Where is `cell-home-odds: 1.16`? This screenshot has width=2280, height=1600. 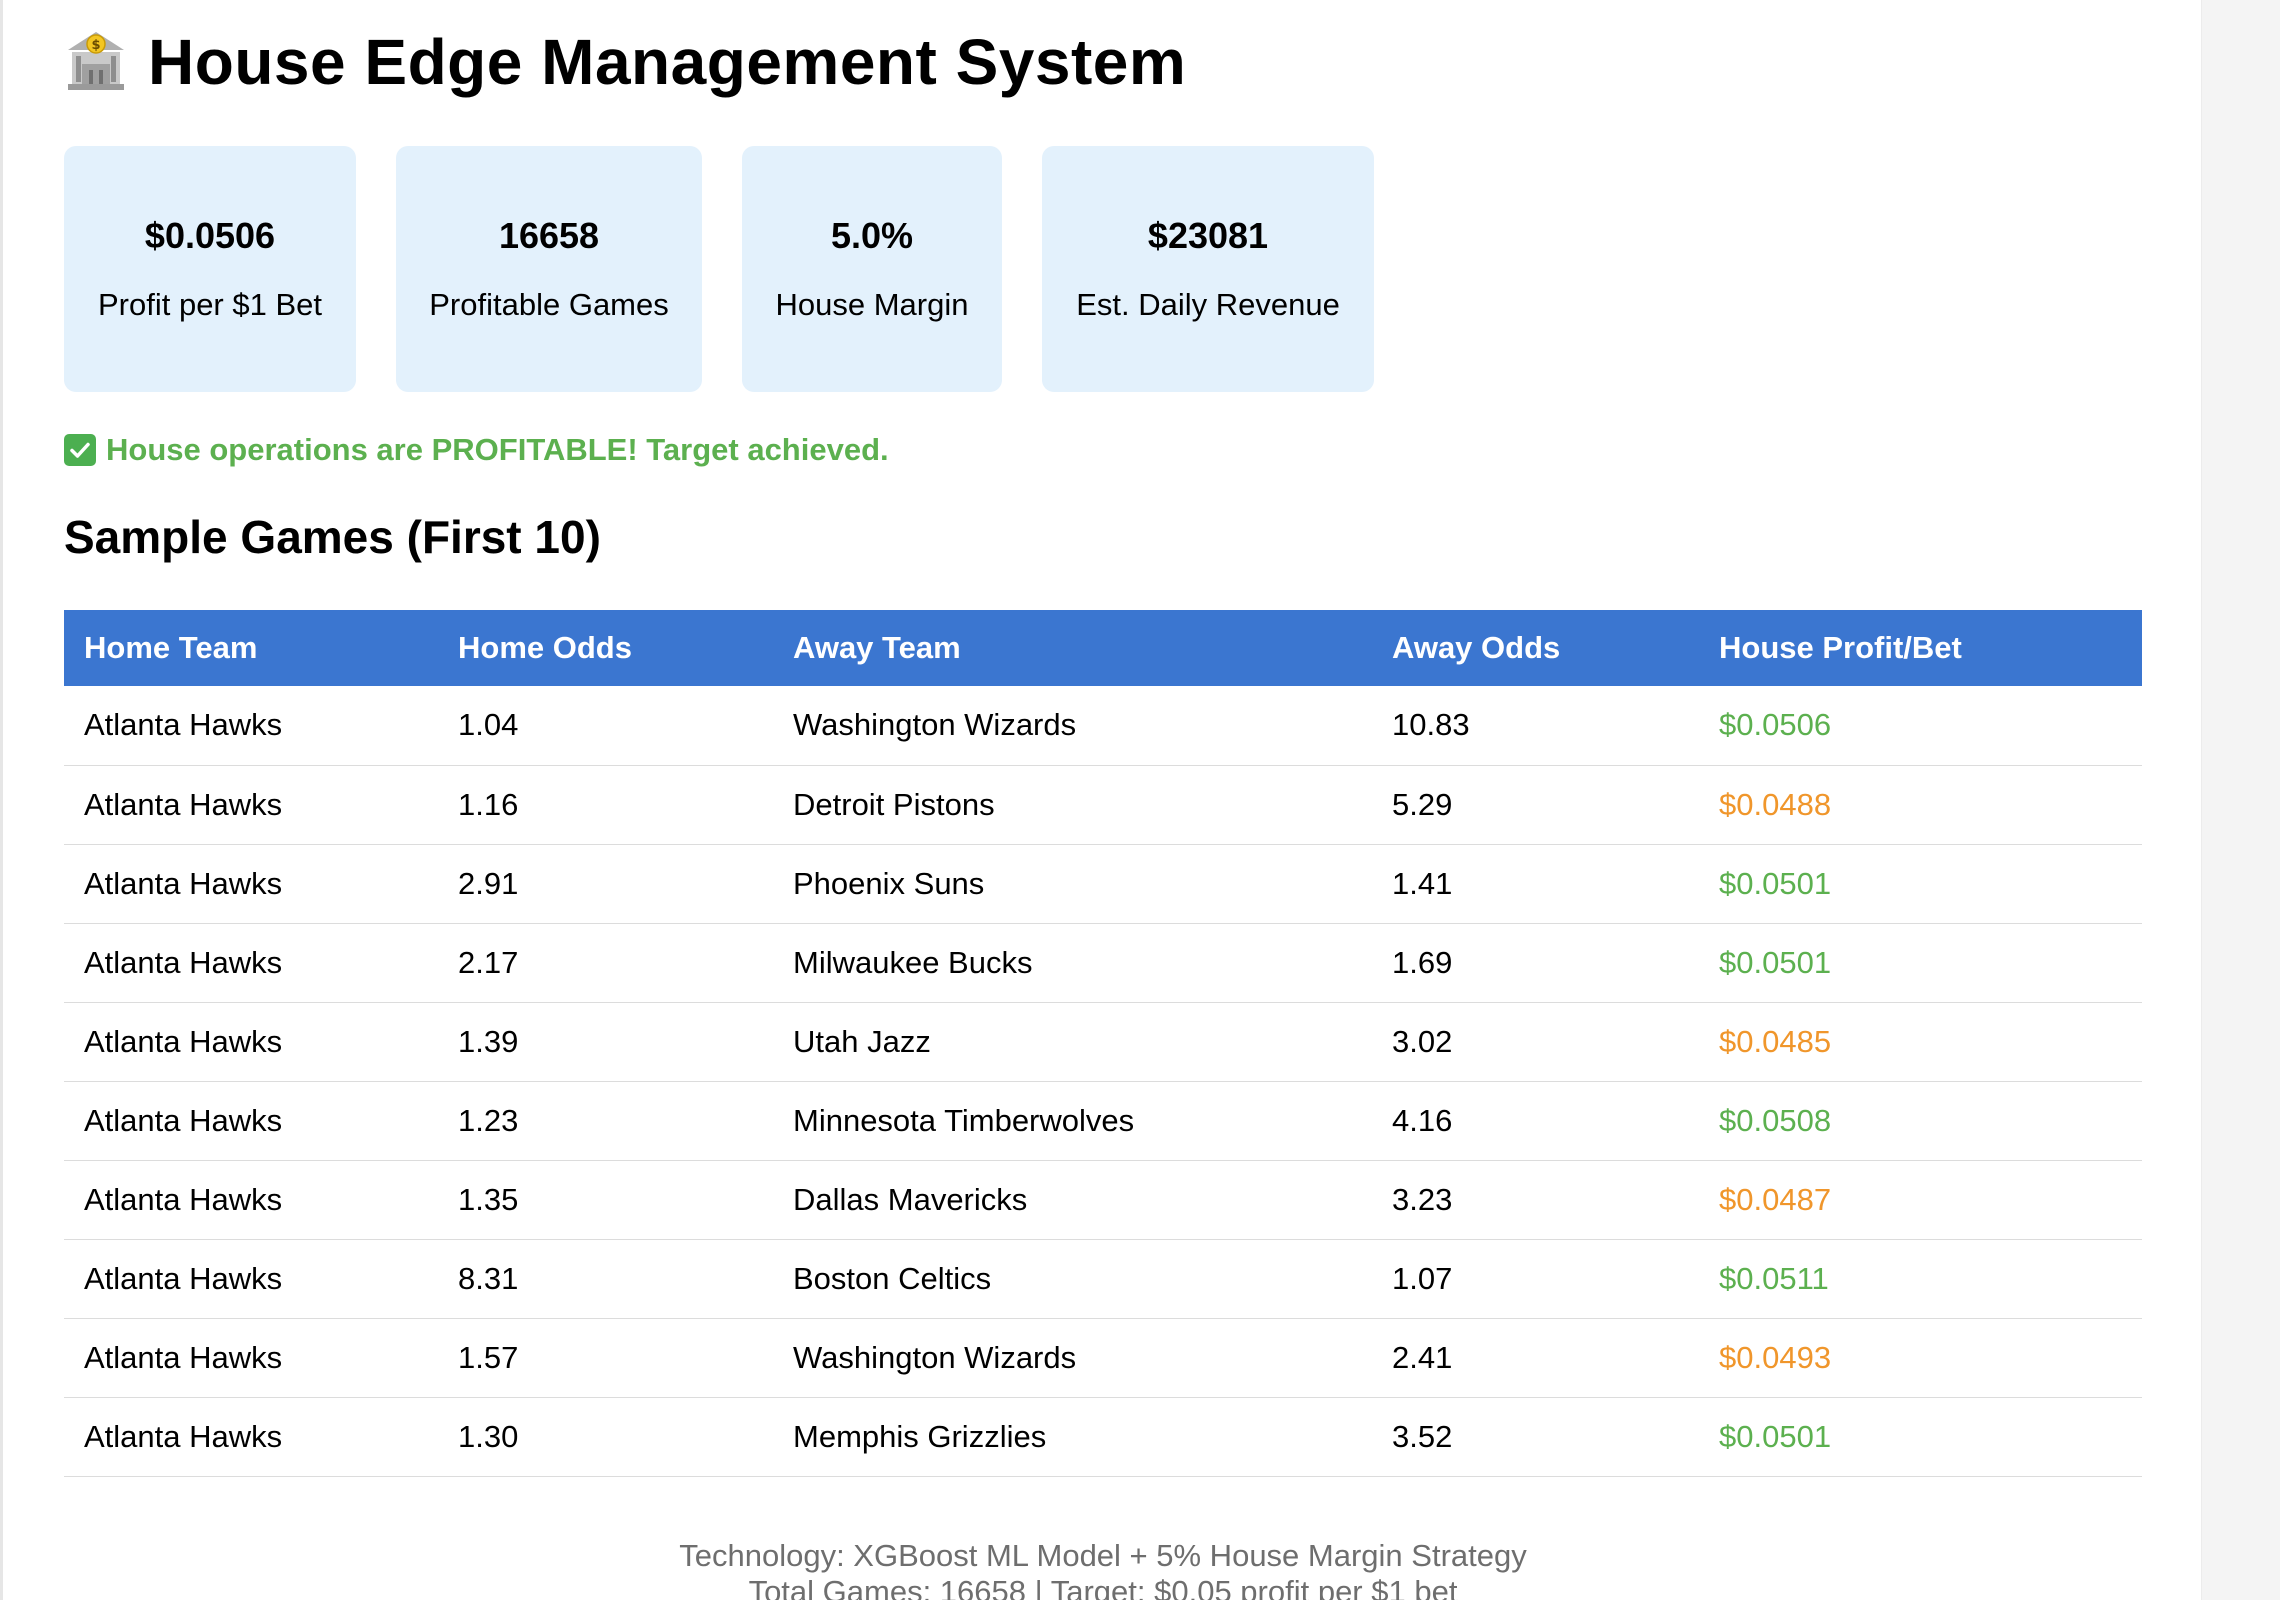 cell-home-odds: 1.16 is located at coordinates (605, 805).